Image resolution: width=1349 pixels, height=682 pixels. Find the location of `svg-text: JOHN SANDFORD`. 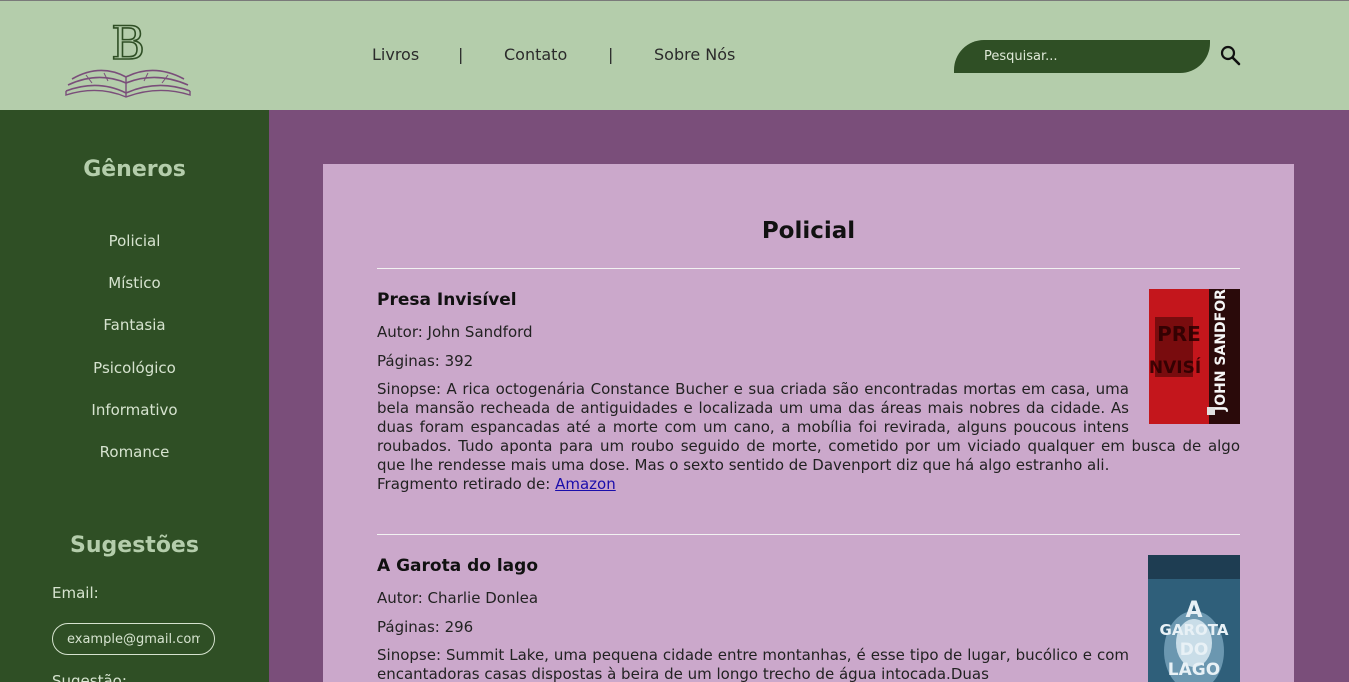

svg-text: JOHN SANDFORD is located at coordinates (1221, 350).